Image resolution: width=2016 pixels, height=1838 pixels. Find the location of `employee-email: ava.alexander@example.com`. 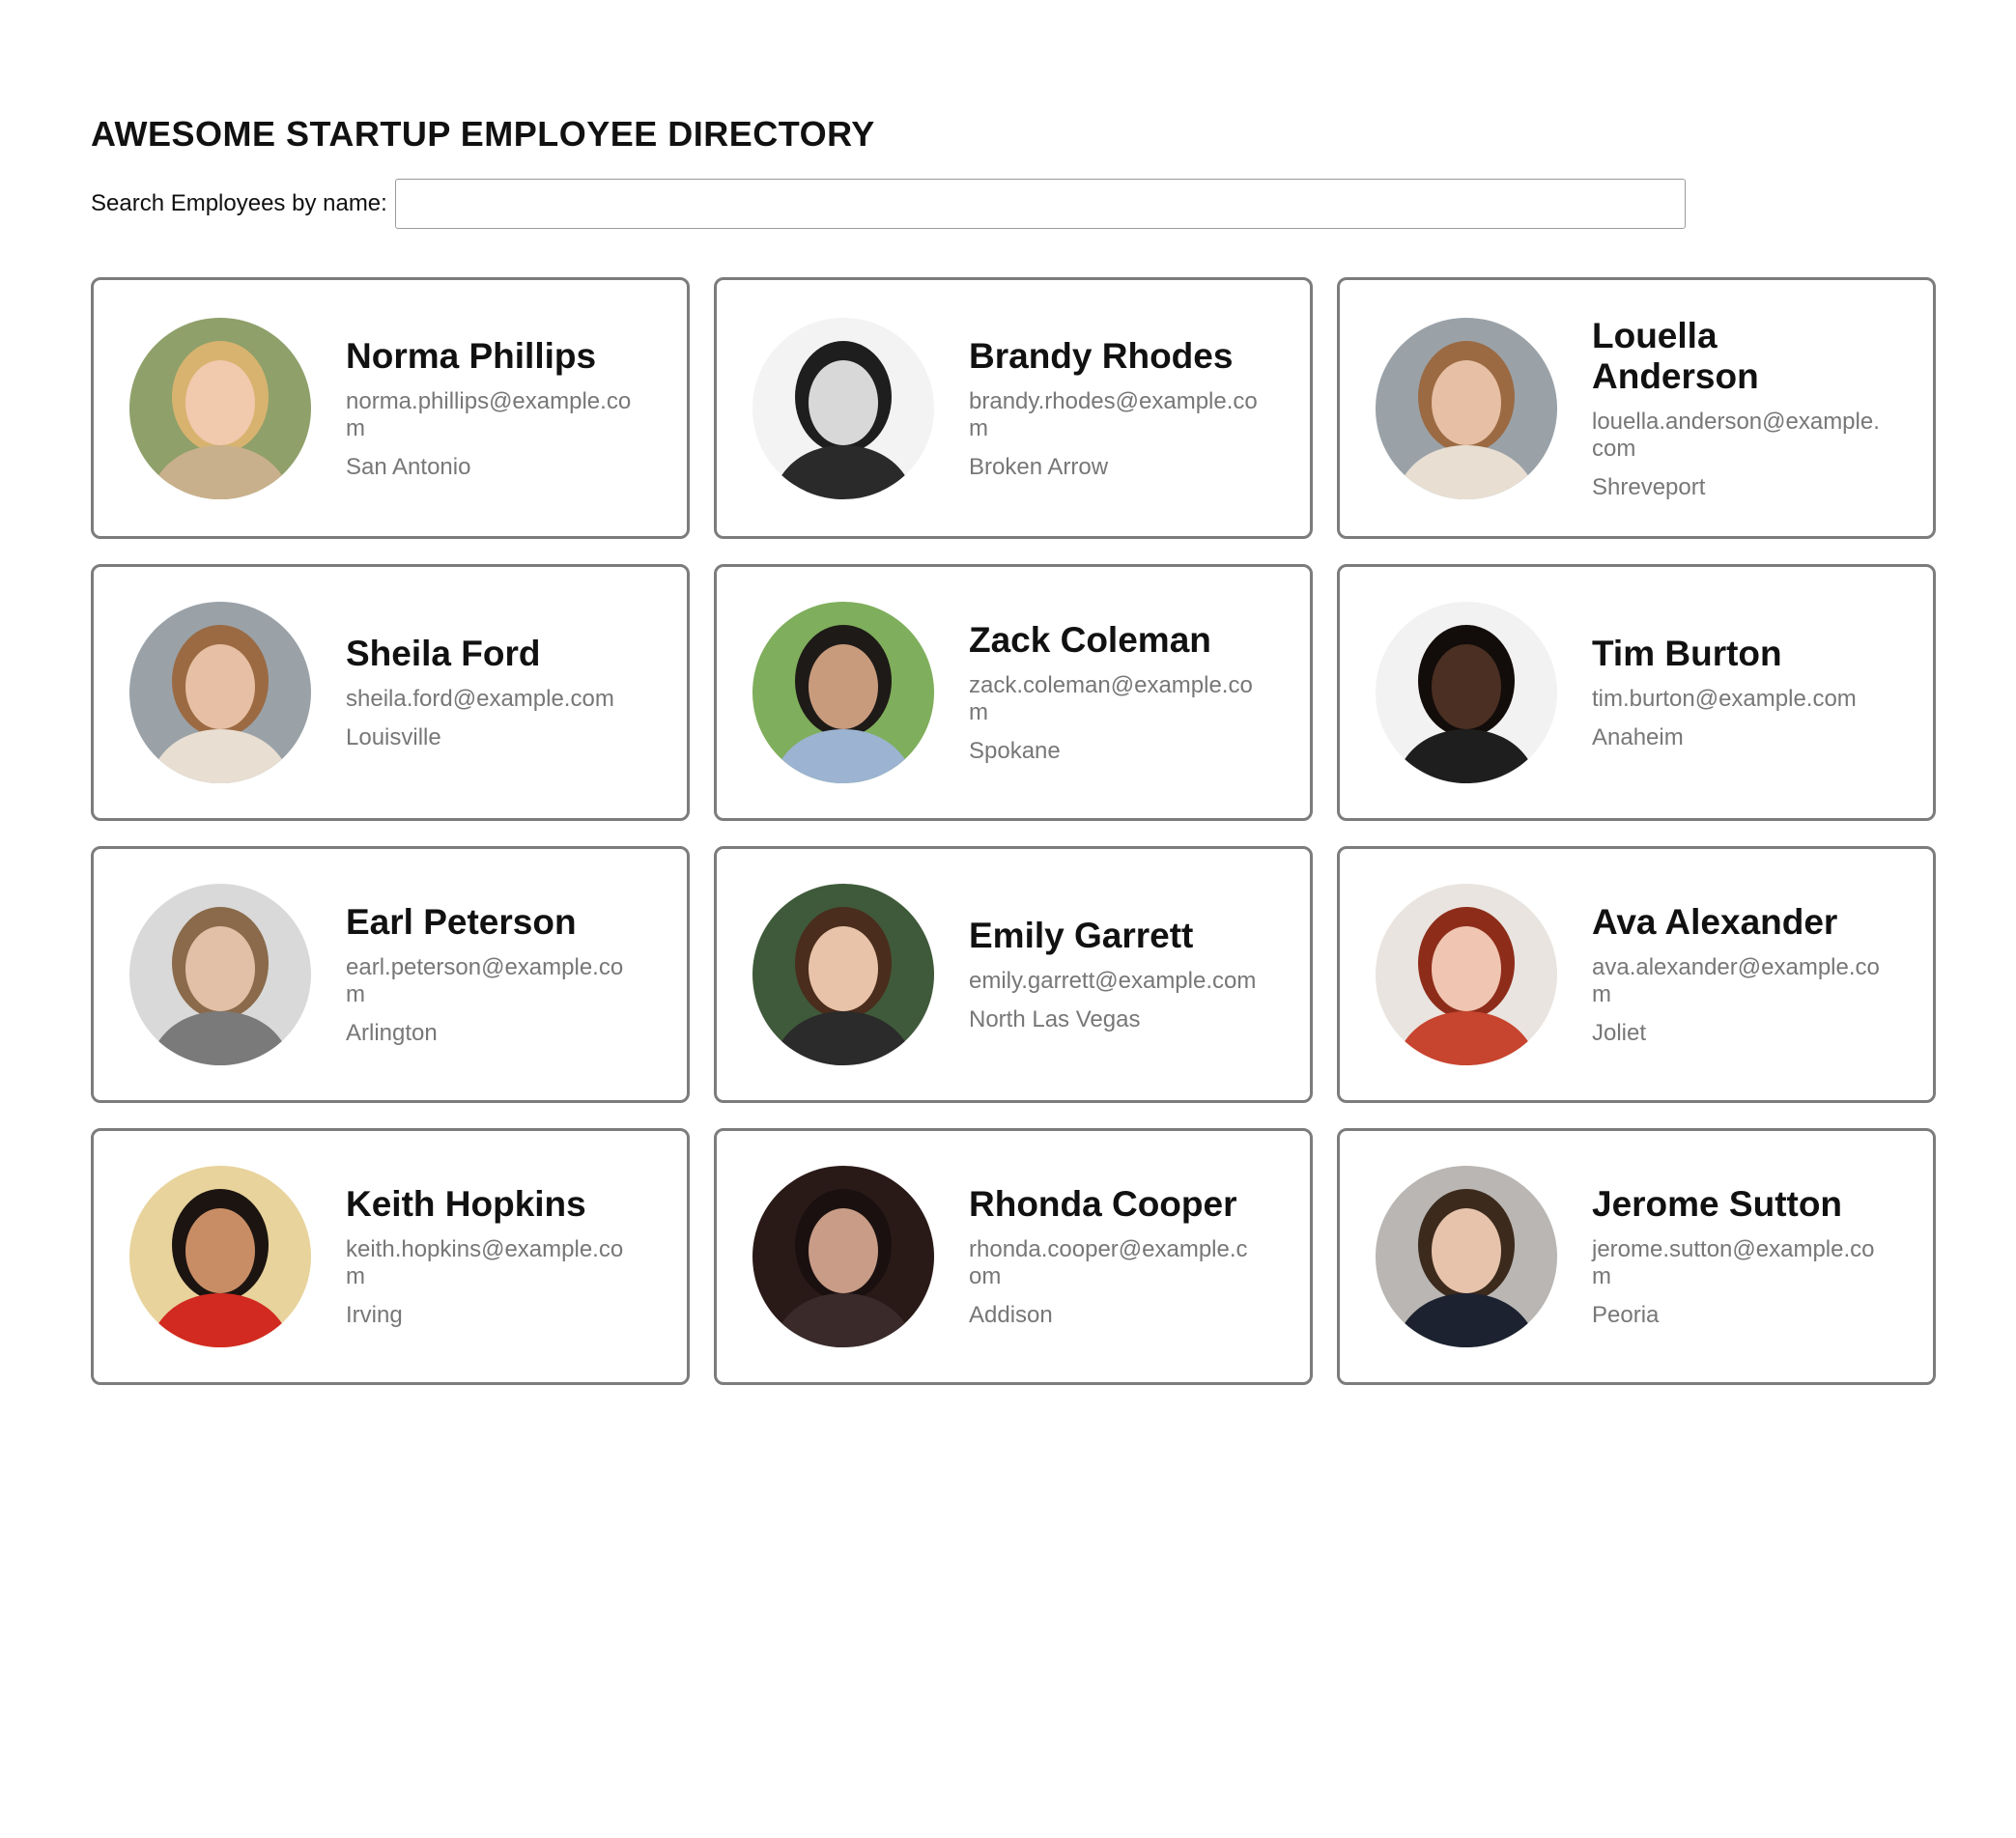

employee-email: ava.alexander@example.com is located at coordinates (1736, 980).